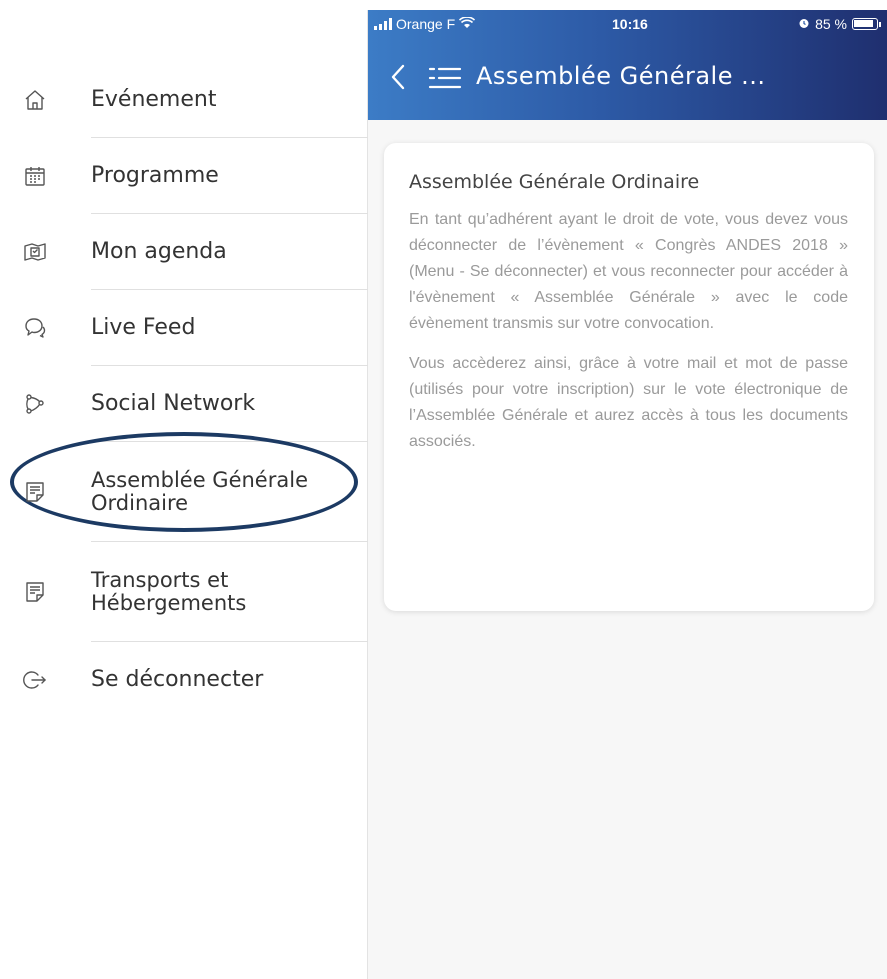 The image size is (887, 979). What do you see at coordinates (35, 252) in the screenshot?
I see `agenda-icon` at bounding box center [35, 252].